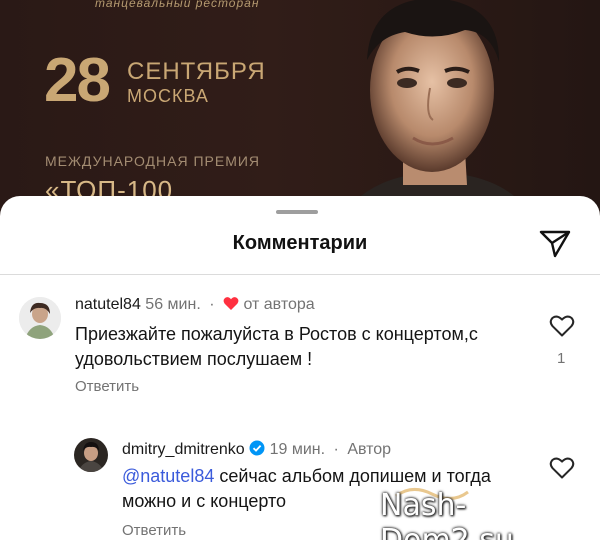 This screenshot has width=600, height=540. What do you see at coordinates (555, 243) in the screenshot?
I see `share-icon` at bounding box center [555, 243].